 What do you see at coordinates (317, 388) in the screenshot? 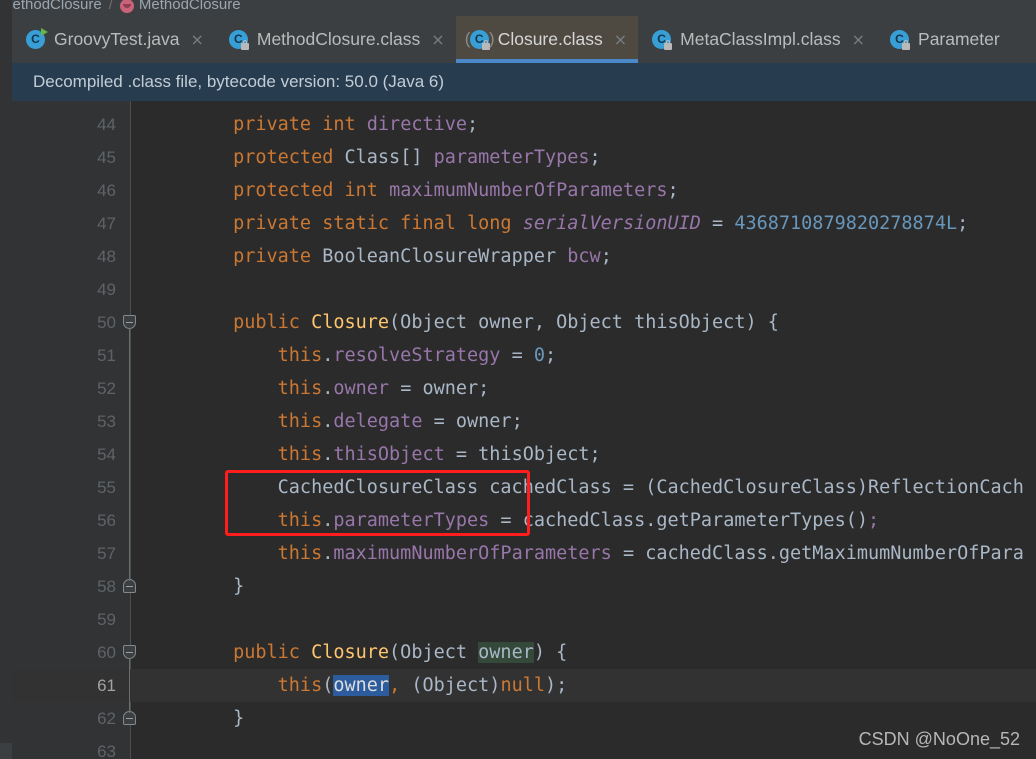
I see `code-line-text: this.owner = owner;` at bounding box center [317, 388].